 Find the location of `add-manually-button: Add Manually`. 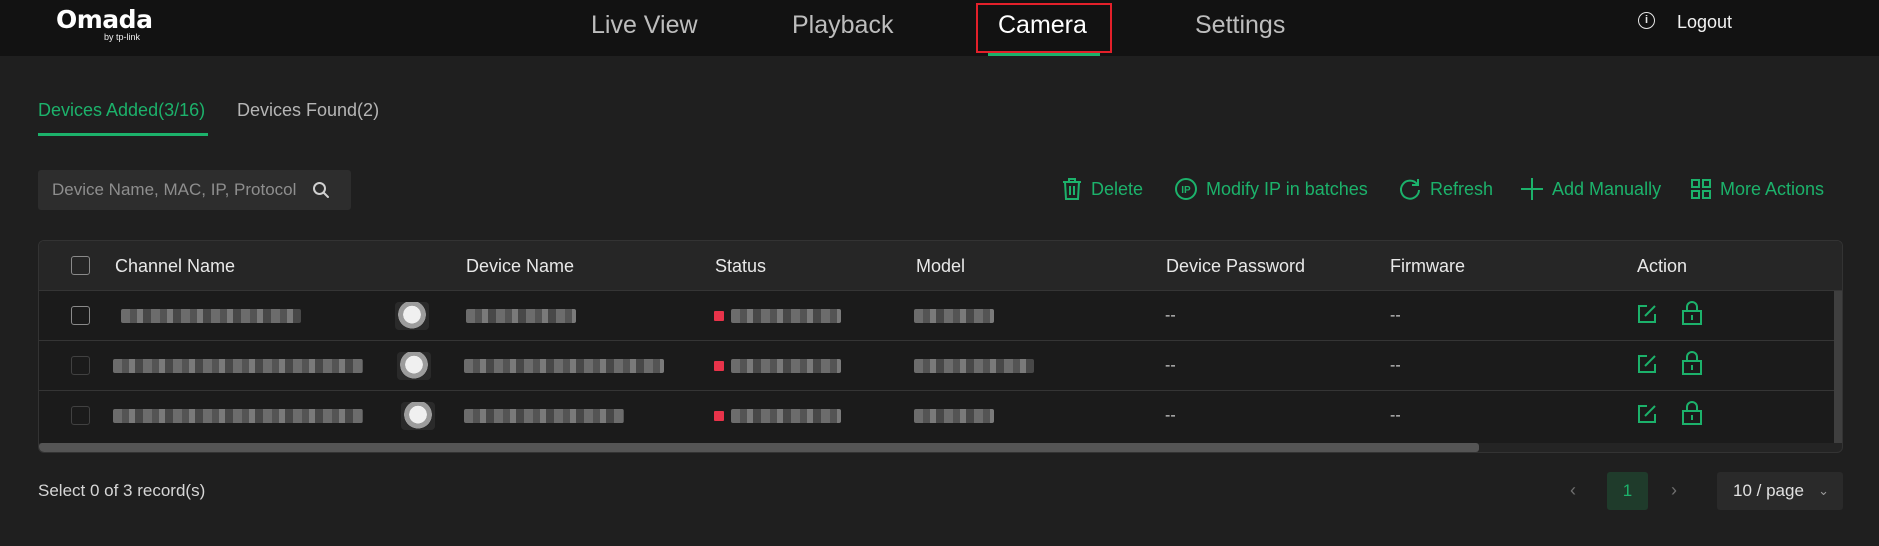

add-manually-button: Add Manually is located at coordinates (1590, 189).